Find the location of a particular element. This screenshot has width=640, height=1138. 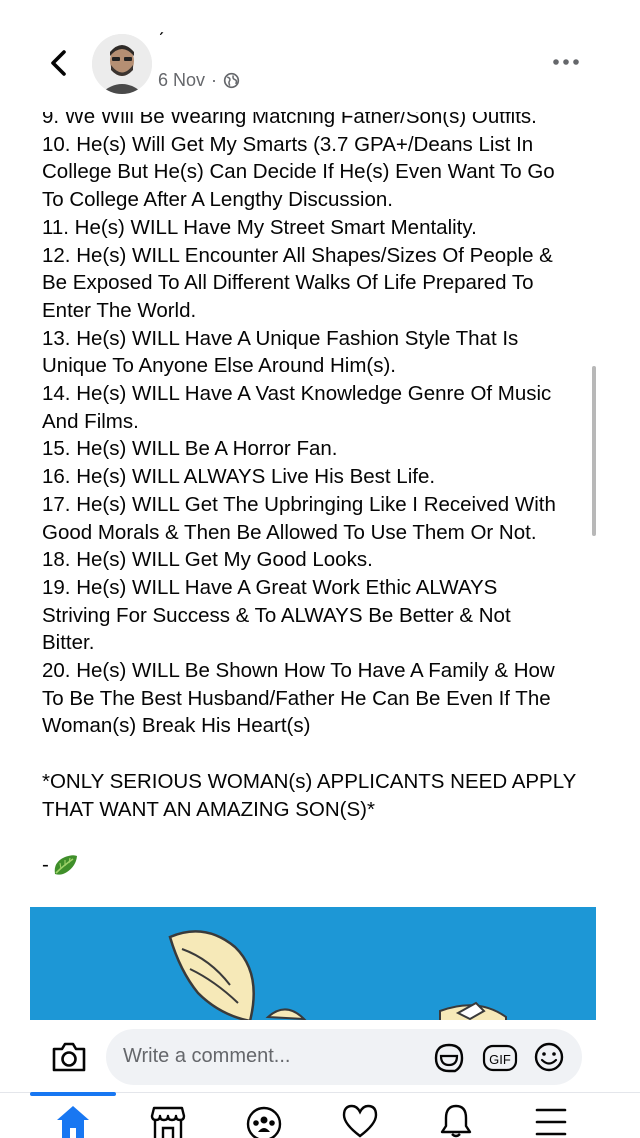

post-line: Woman(s) Break His Heart(s) is located at coordinates (176, 726).